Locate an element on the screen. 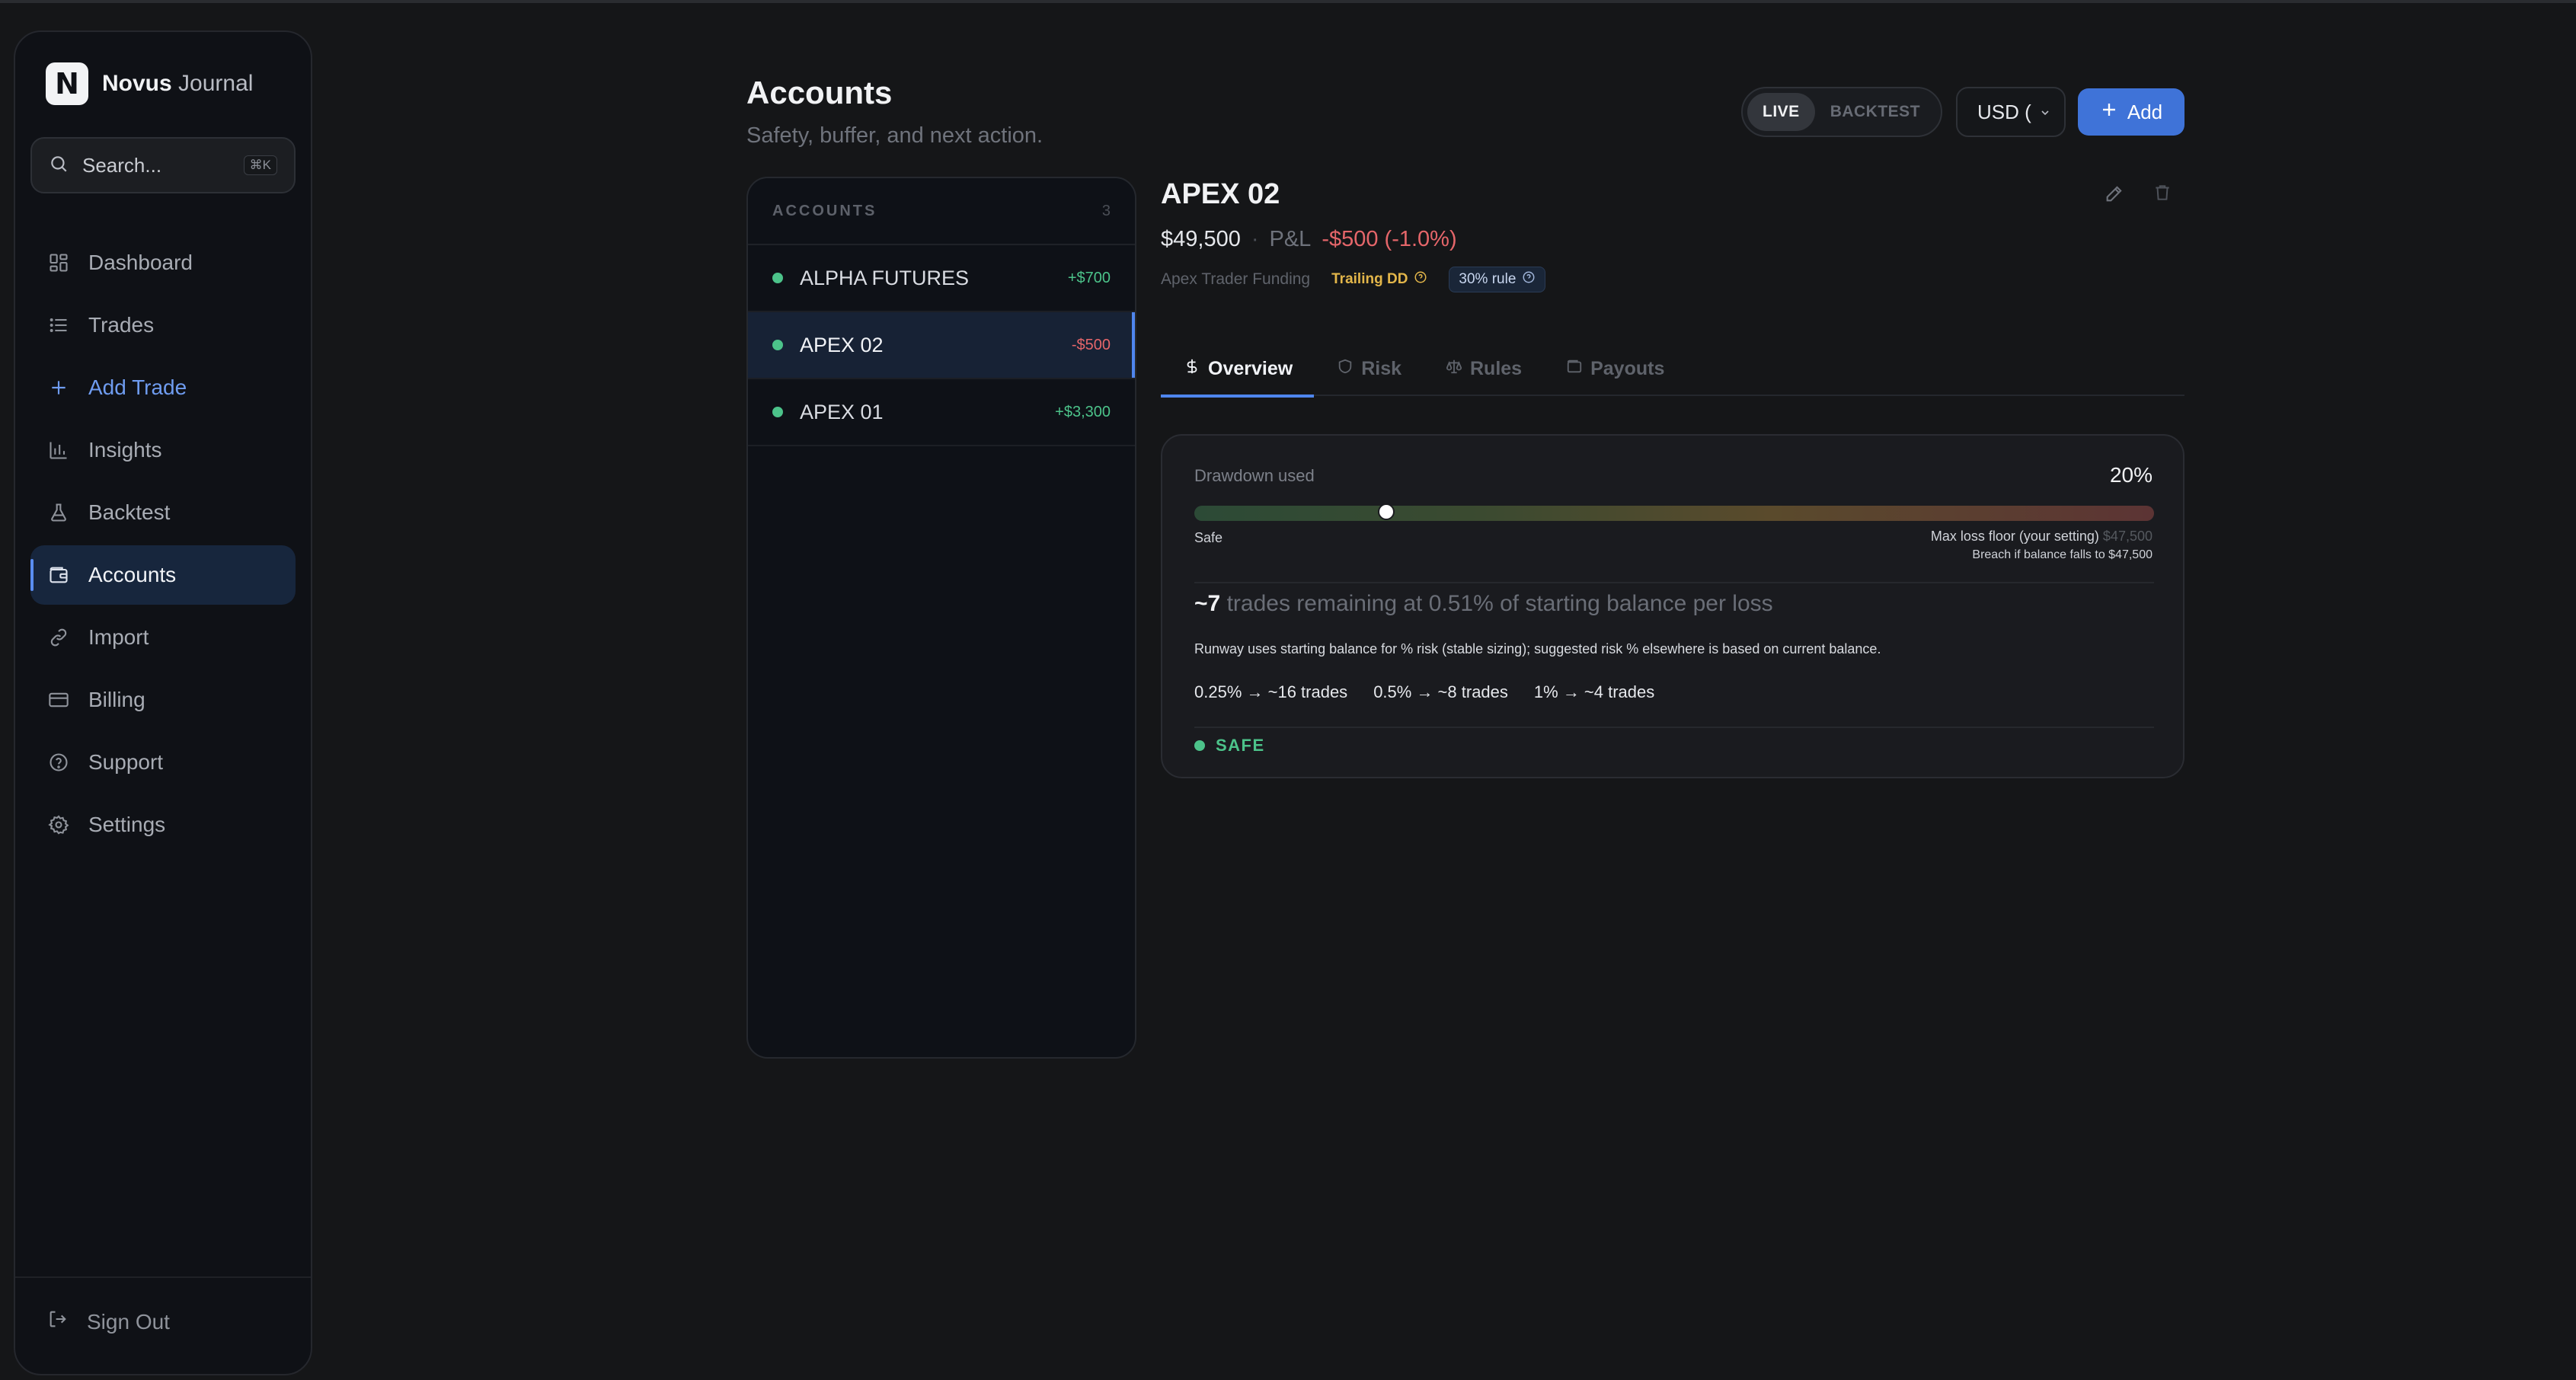 This screenshot has width=2576, height=1380. tab-rules: Rules is located at coordinates (1483, 368).